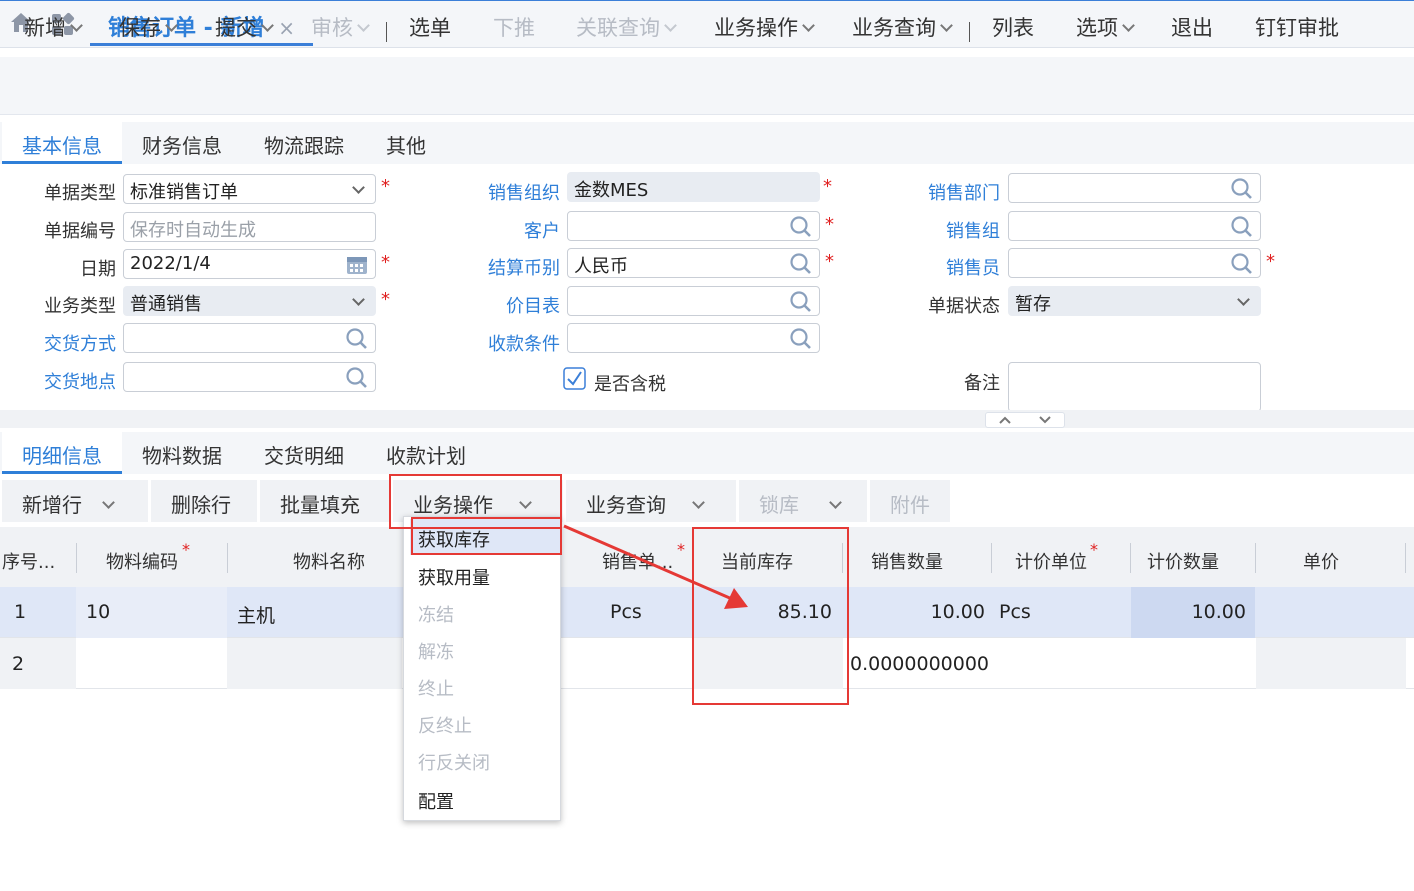 Image resolution: width=1414 pixels, height=891 pixels. What do you see at coordinates (445, 725) in the screenshot?
I see `menu-item-unterminate: 反终止` at bounding box center [445, 725].